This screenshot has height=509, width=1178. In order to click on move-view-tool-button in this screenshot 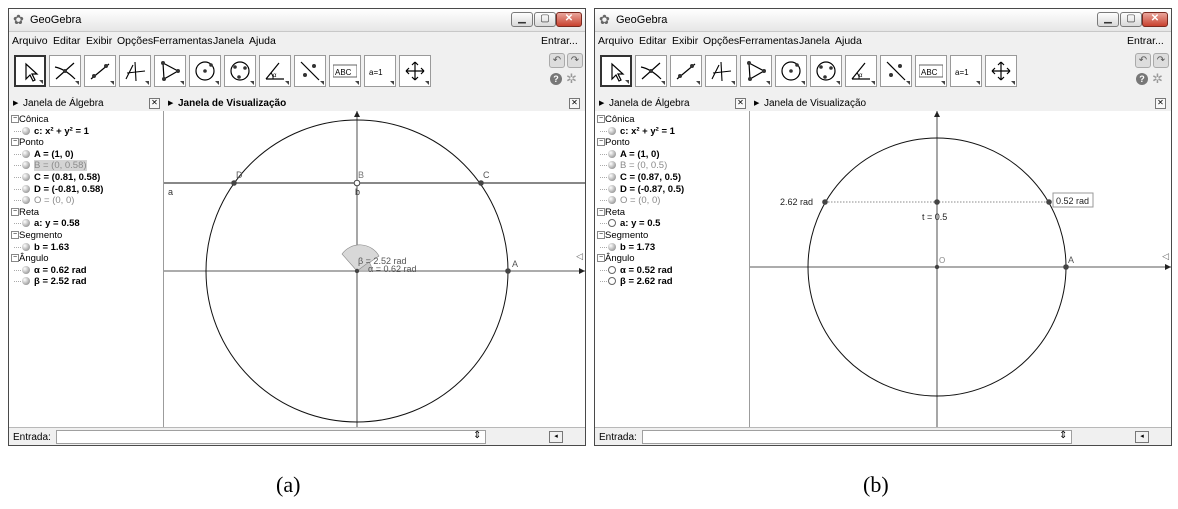, I will do `click(1001, 71)`.